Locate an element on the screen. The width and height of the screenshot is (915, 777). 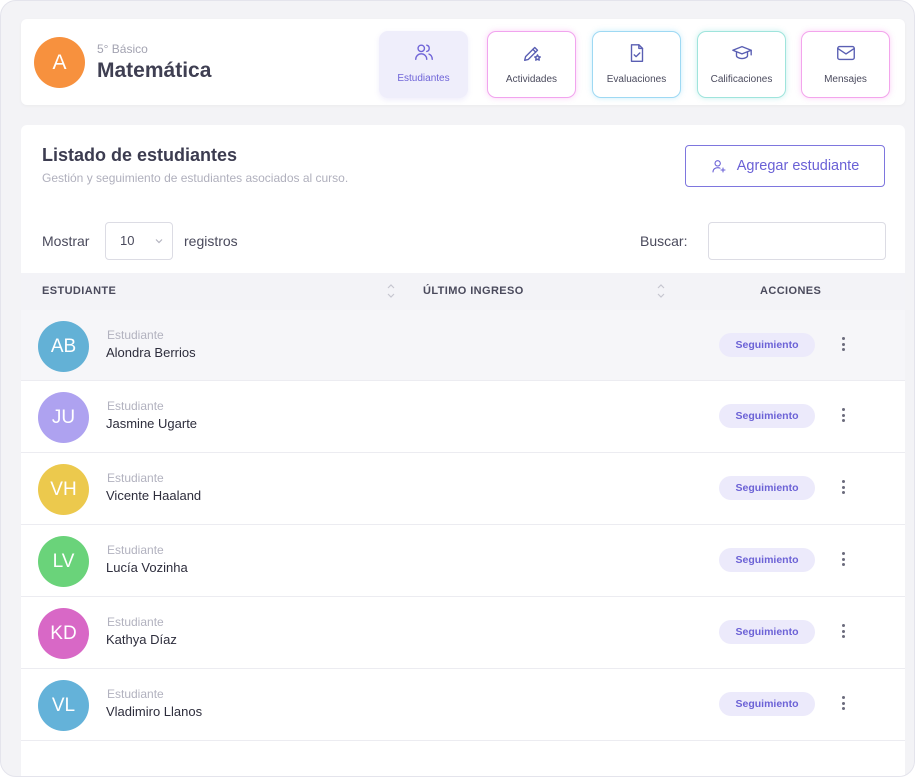
column-header-last-login: ÚLTIMO INGRESO is located at coordinates (473, 291).